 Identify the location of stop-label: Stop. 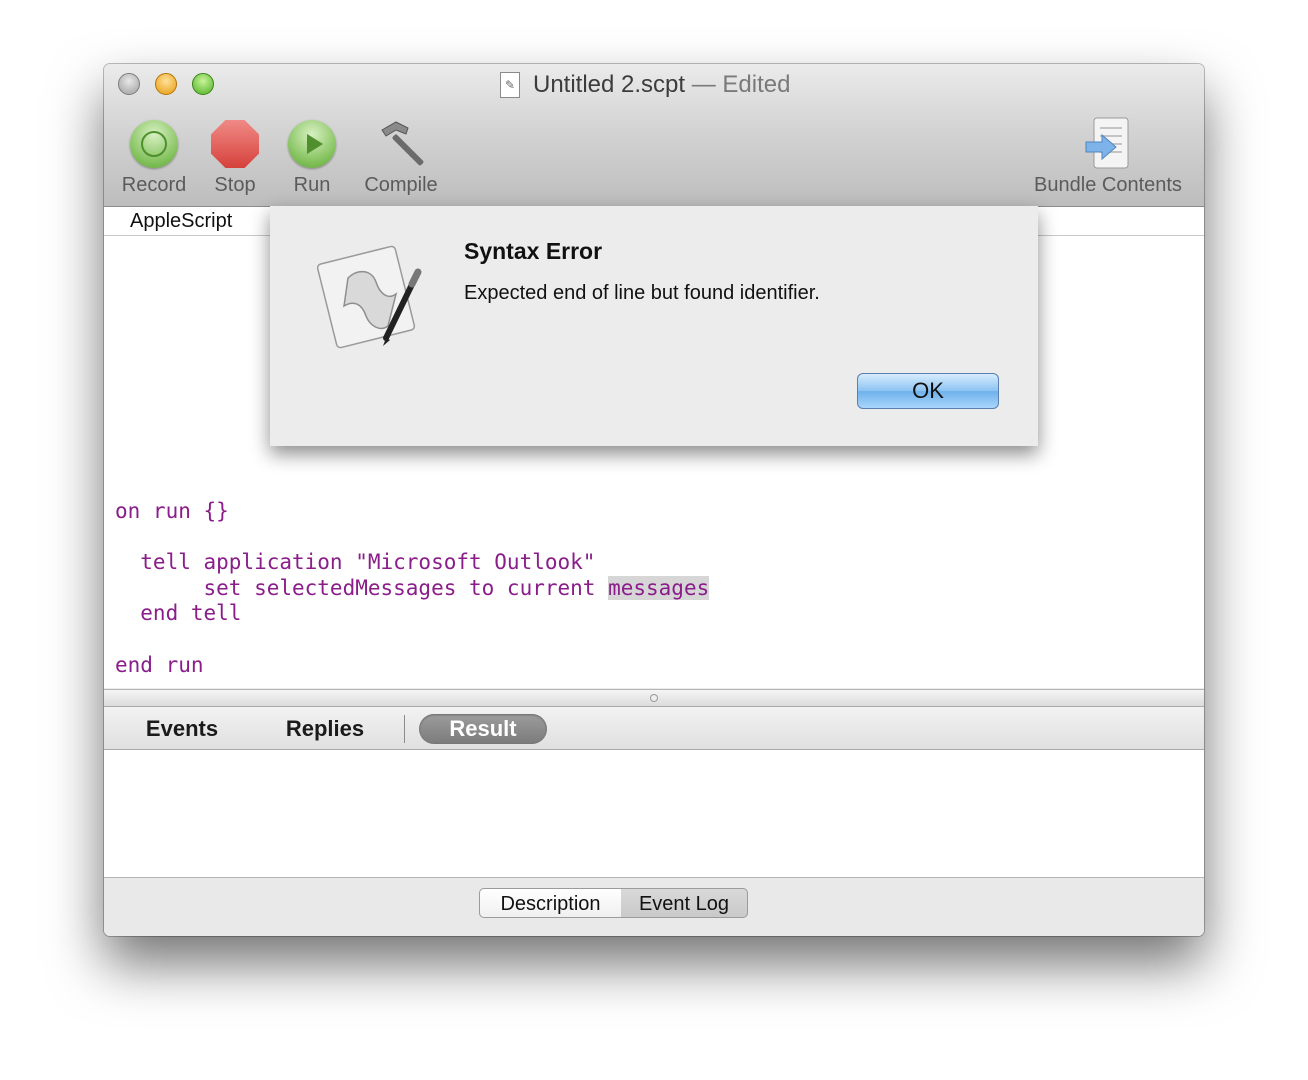
(235, 185).